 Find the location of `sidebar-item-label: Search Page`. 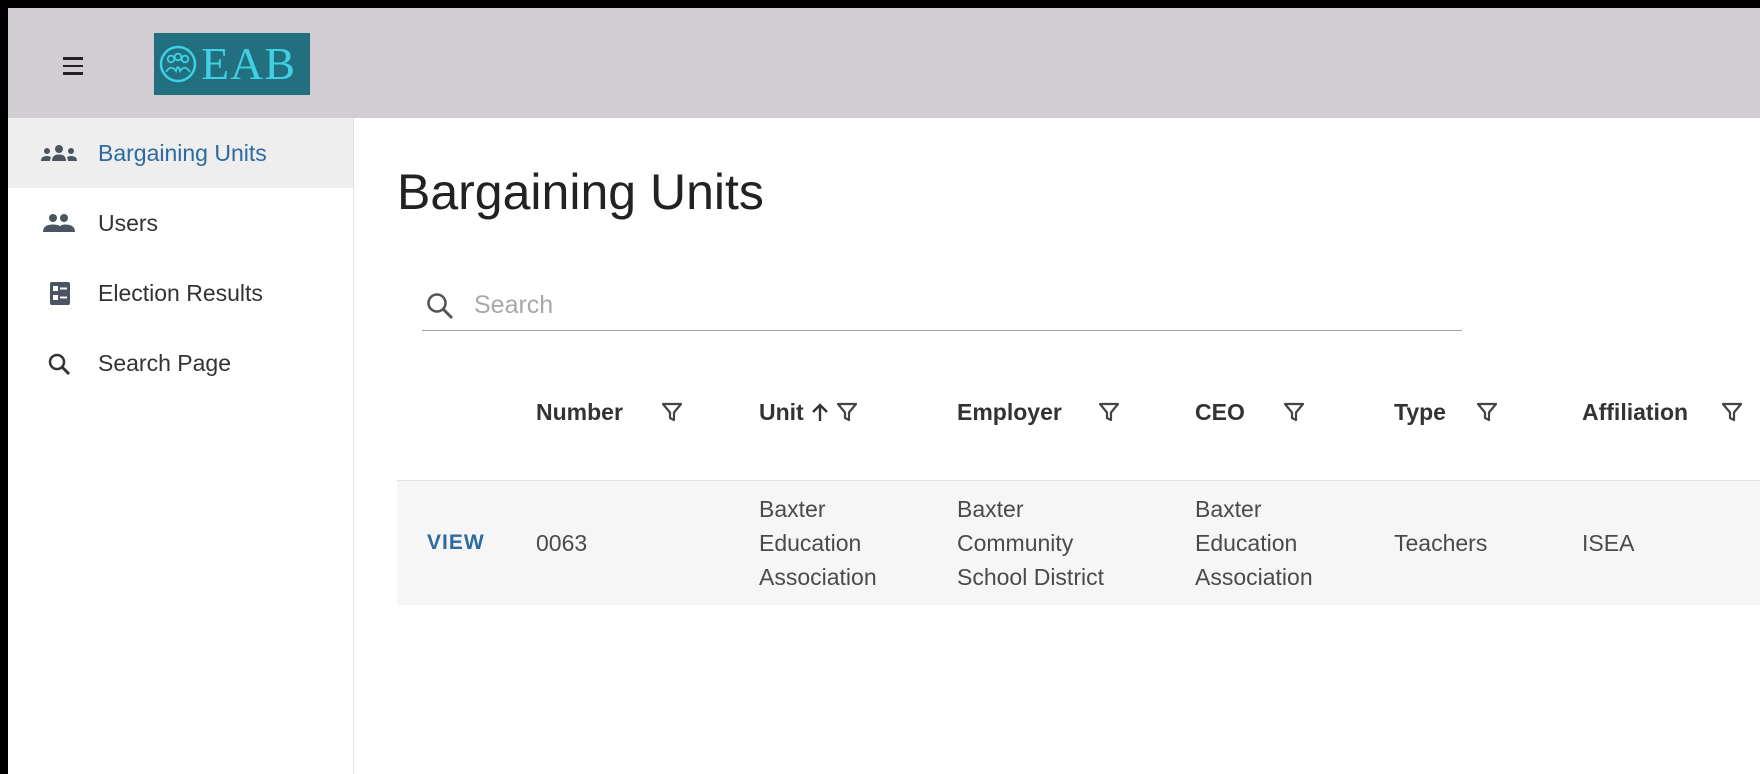

sidebar-item-label: Search Page is located at coordinates (164, 363).